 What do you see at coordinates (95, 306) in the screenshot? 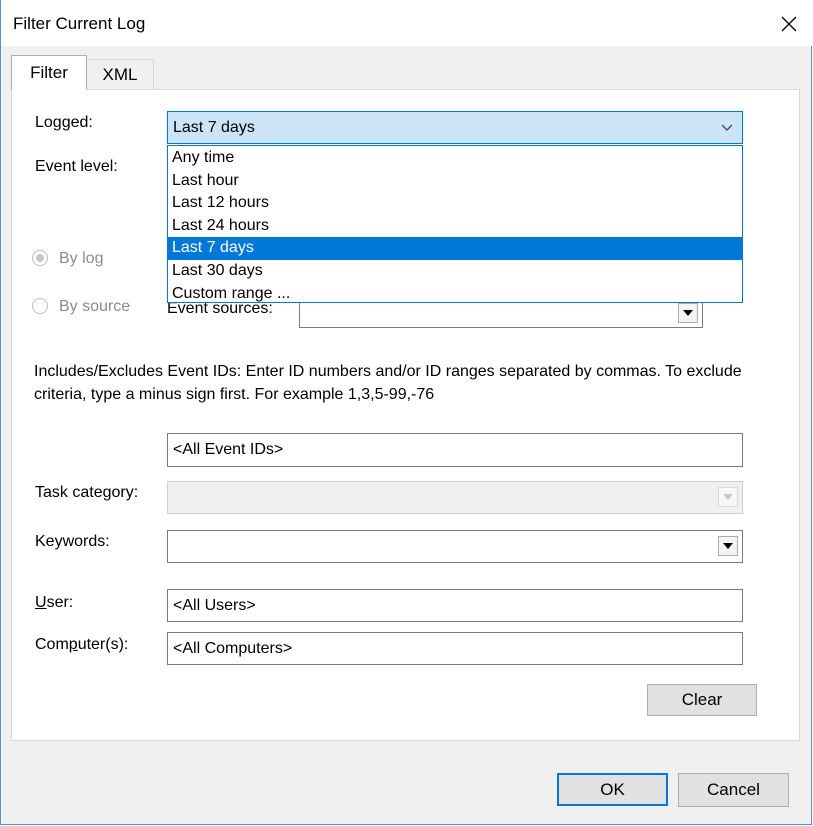
I see `by-source-label: By source` at bounding box center [95, 306].